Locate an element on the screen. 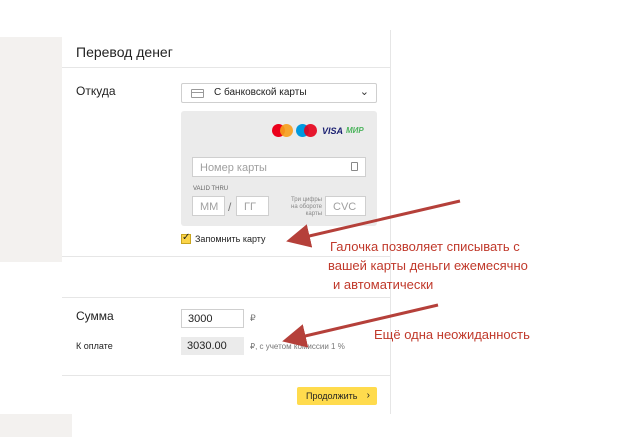  annotation-arrows is located at coordinates (371, 273).